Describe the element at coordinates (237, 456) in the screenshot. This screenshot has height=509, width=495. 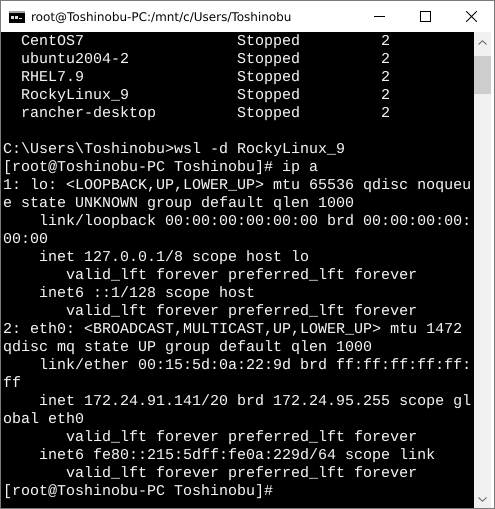
I see `terminal-line: inet6 fe80::215:5dff:fe0a:229d/64 scope link` at that location.